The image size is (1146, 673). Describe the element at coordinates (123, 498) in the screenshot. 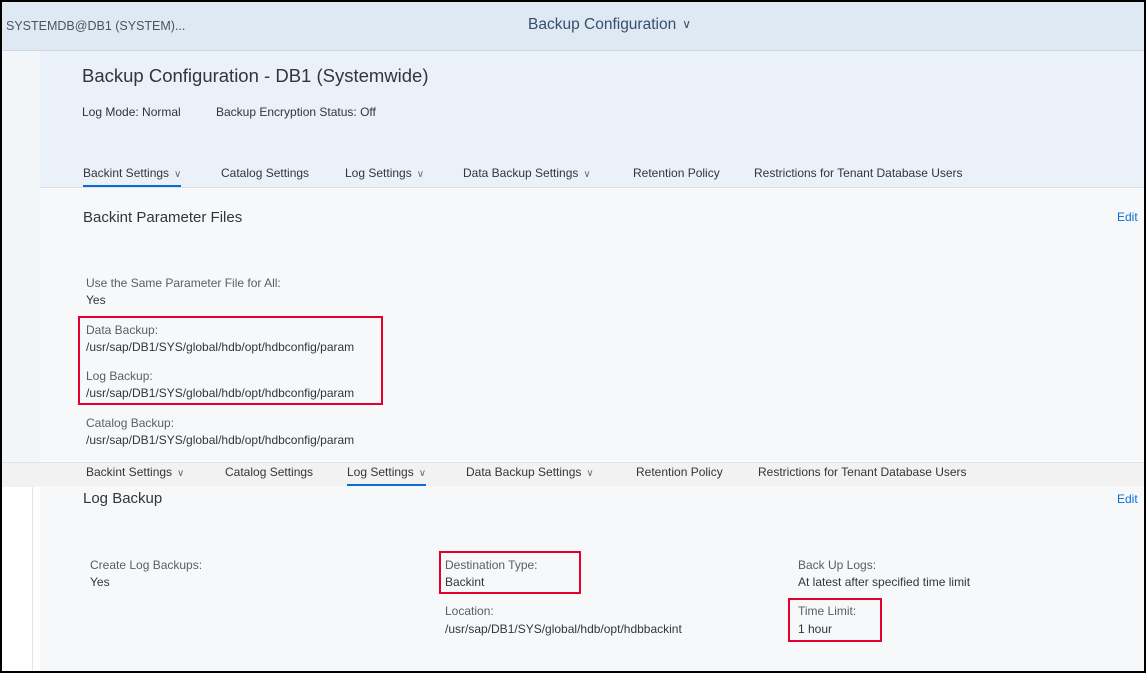

I see `section-title: Log Backup` at that location.